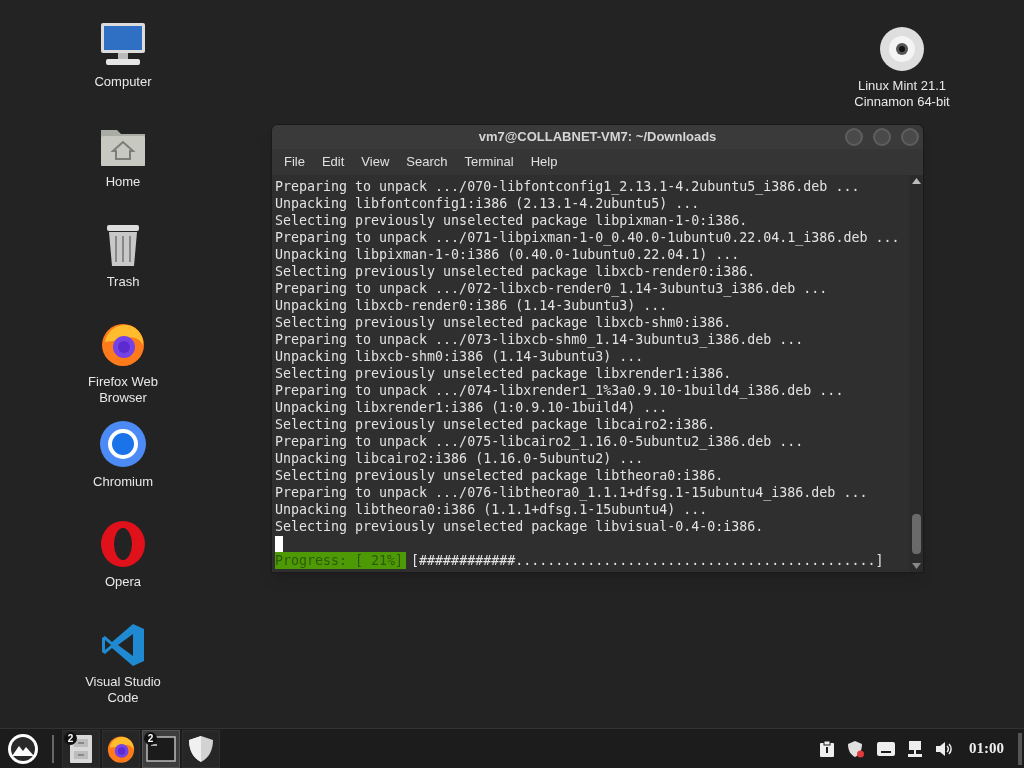  What do you see at coordinates (123, 482) in the screenshot?
I see `desktop-icon-label: Chromium` at bounding box center [123, 482].